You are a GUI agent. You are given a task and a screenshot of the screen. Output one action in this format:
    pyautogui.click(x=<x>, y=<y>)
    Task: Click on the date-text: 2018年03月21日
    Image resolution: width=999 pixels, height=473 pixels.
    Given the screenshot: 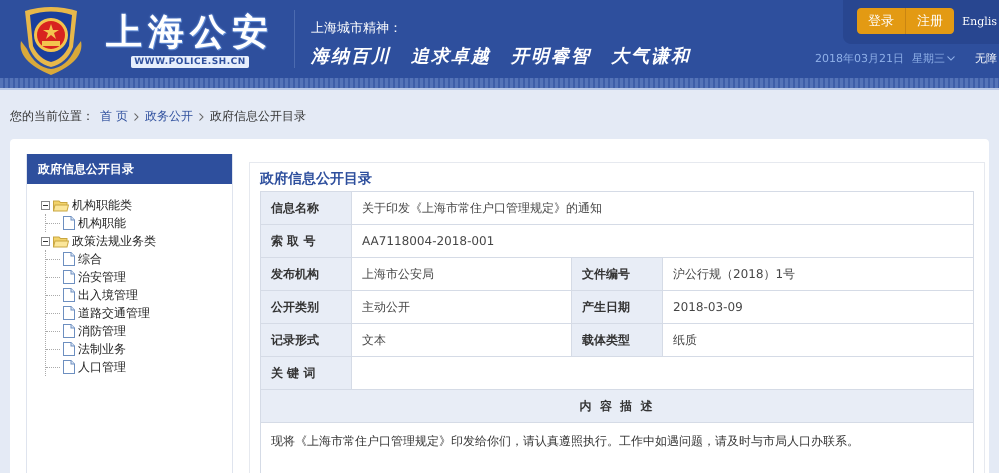 What is the action you would take?
    pyautogui.click(x=859, y=58)
    